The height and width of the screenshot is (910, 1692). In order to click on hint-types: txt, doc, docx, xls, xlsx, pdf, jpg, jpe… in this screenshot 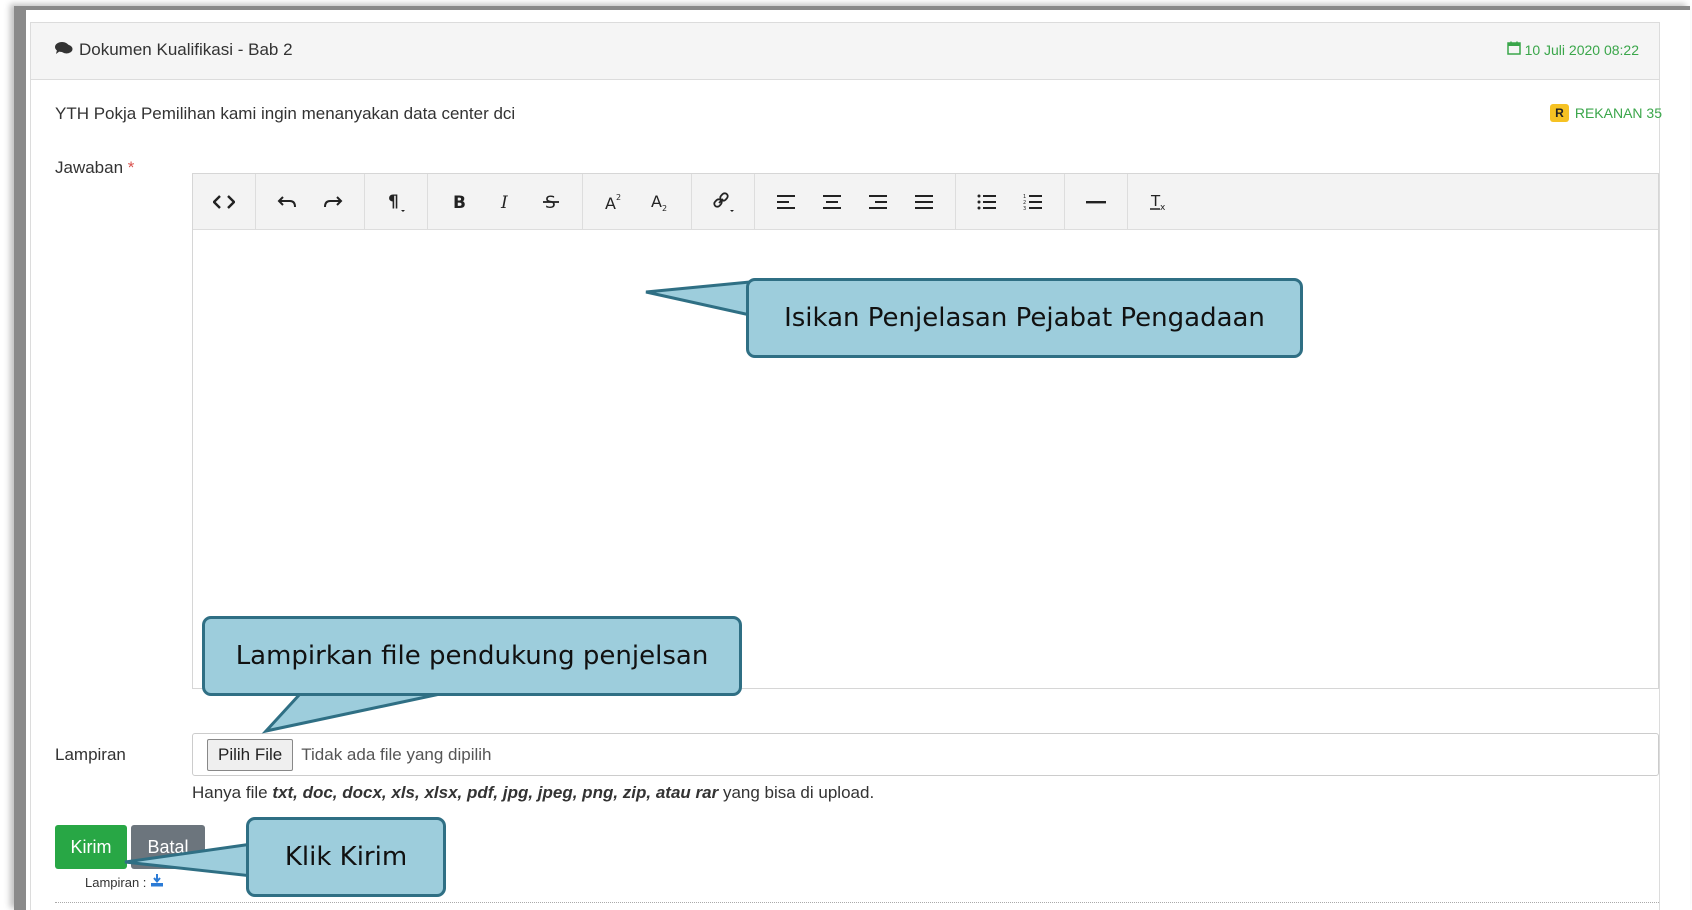, I will do `click(495, 792)`.